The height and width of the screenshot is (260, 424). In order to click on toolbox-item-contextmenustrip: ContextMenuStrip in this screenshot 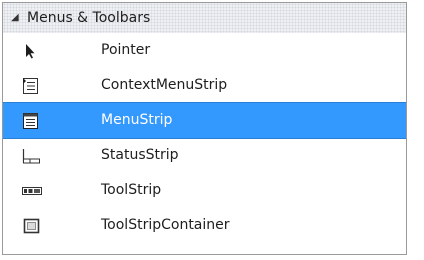, I will do `click(204, 85)`.